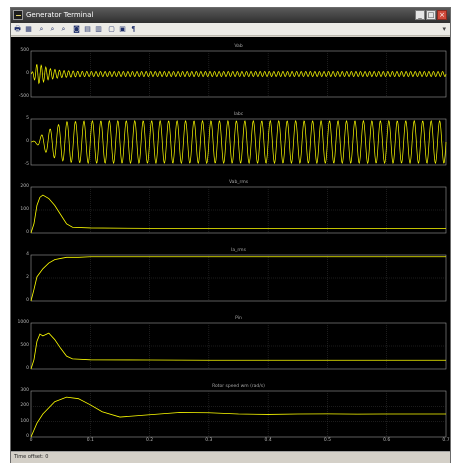 The height and width of the screenshot is (473, 459). I want to click on y-tick-label: 4, so click(27, 254).